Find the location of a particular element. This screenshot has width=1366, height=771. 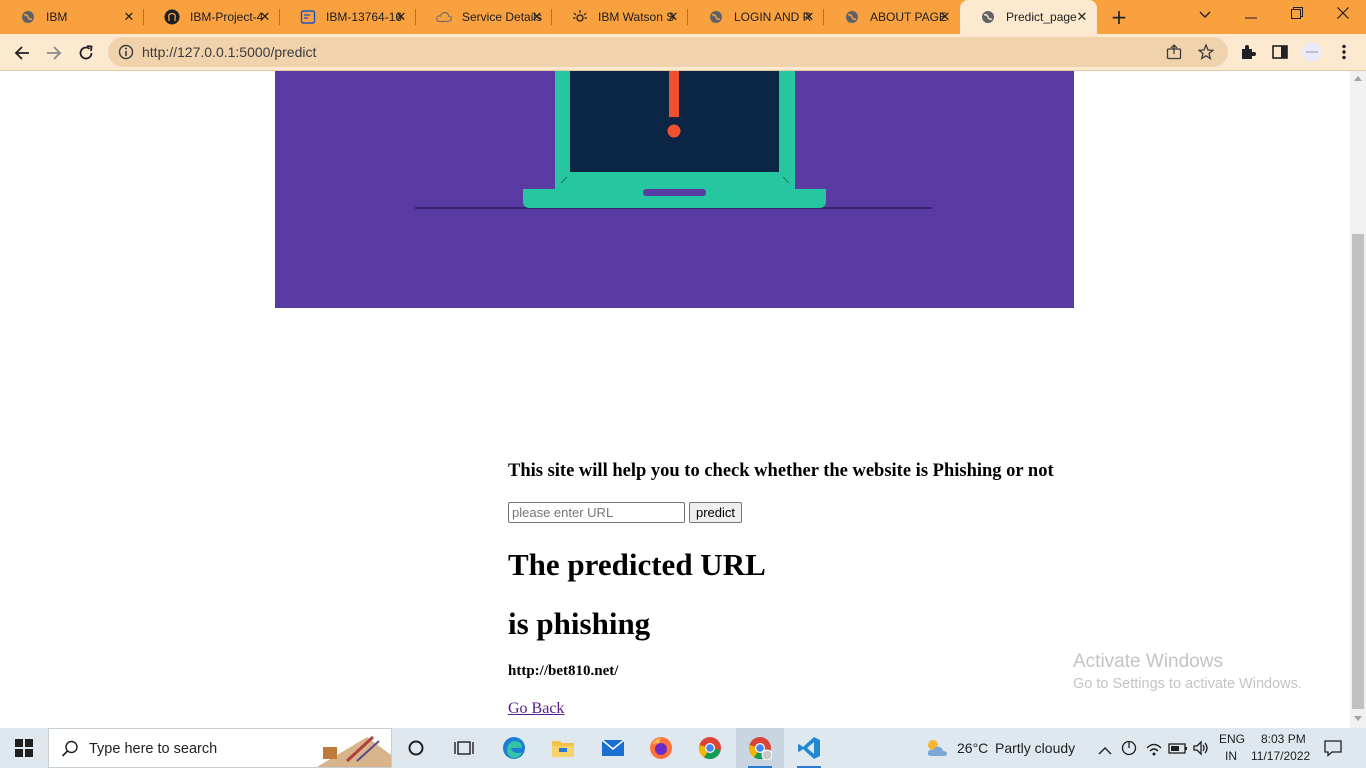

profile-avatar is located at coordinates (1312, 52).